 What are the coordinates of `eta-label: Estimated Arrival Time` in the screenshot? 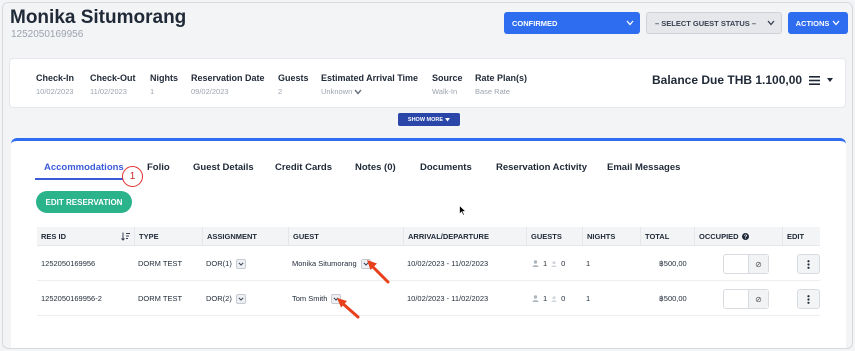 It's located at (370, 78).